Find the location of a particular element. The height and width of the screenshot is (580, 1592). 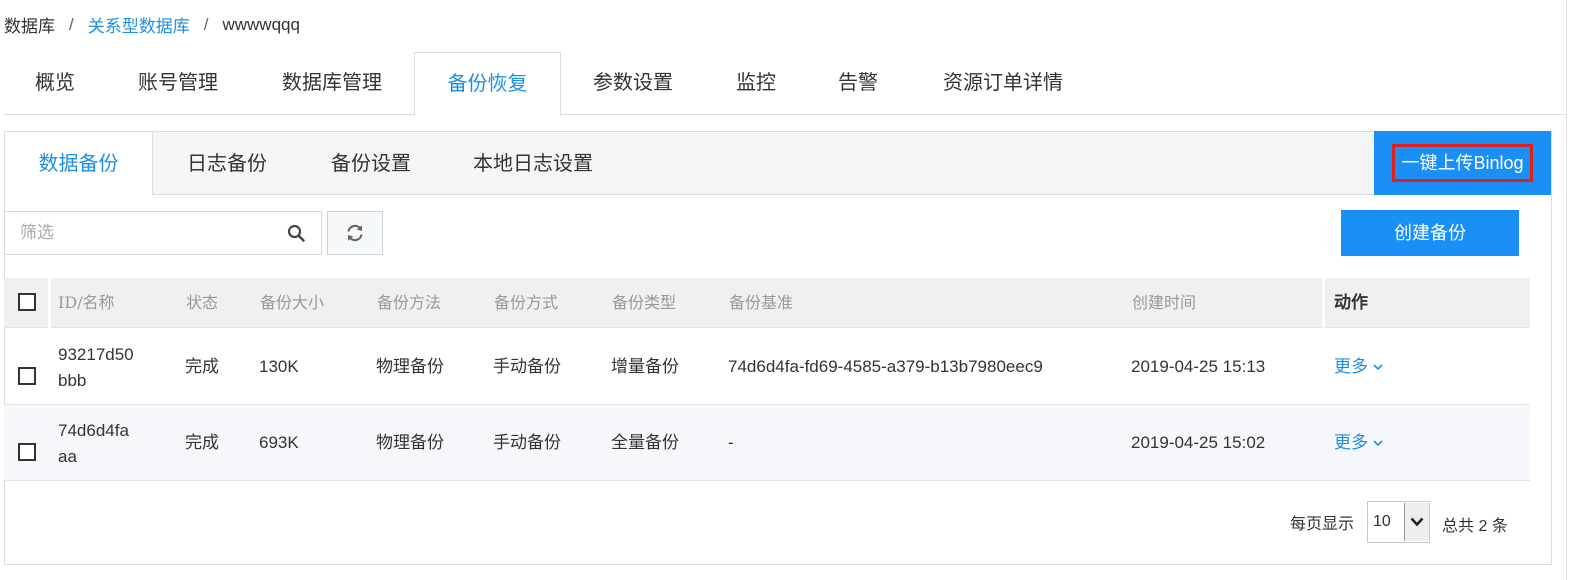

backup-id: 74d6d4fa is located at coordinates (93, 430).